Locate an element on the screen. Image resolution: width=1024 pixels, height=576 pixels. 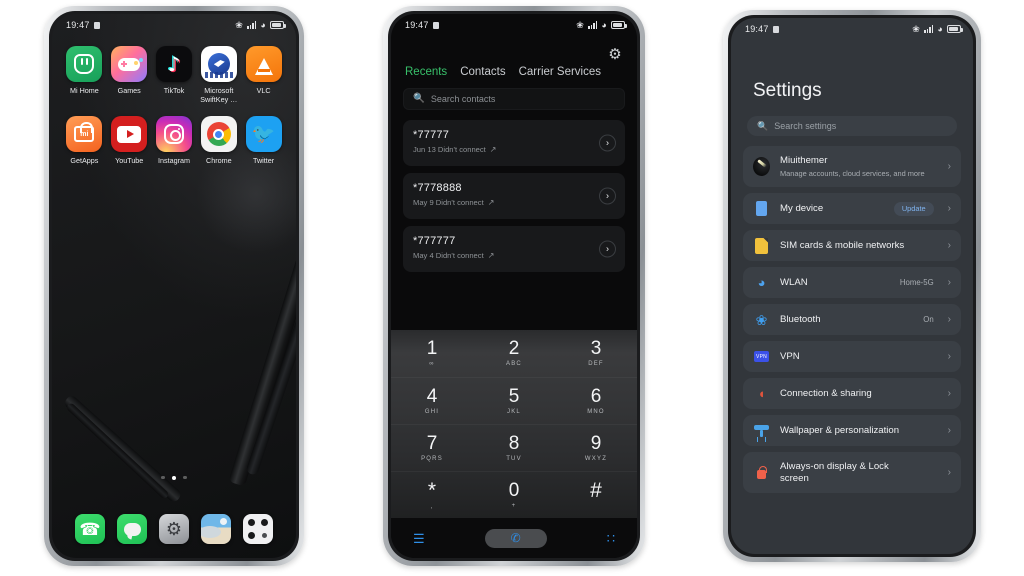
camera-dock-icon is located at coordinates (258, 529).